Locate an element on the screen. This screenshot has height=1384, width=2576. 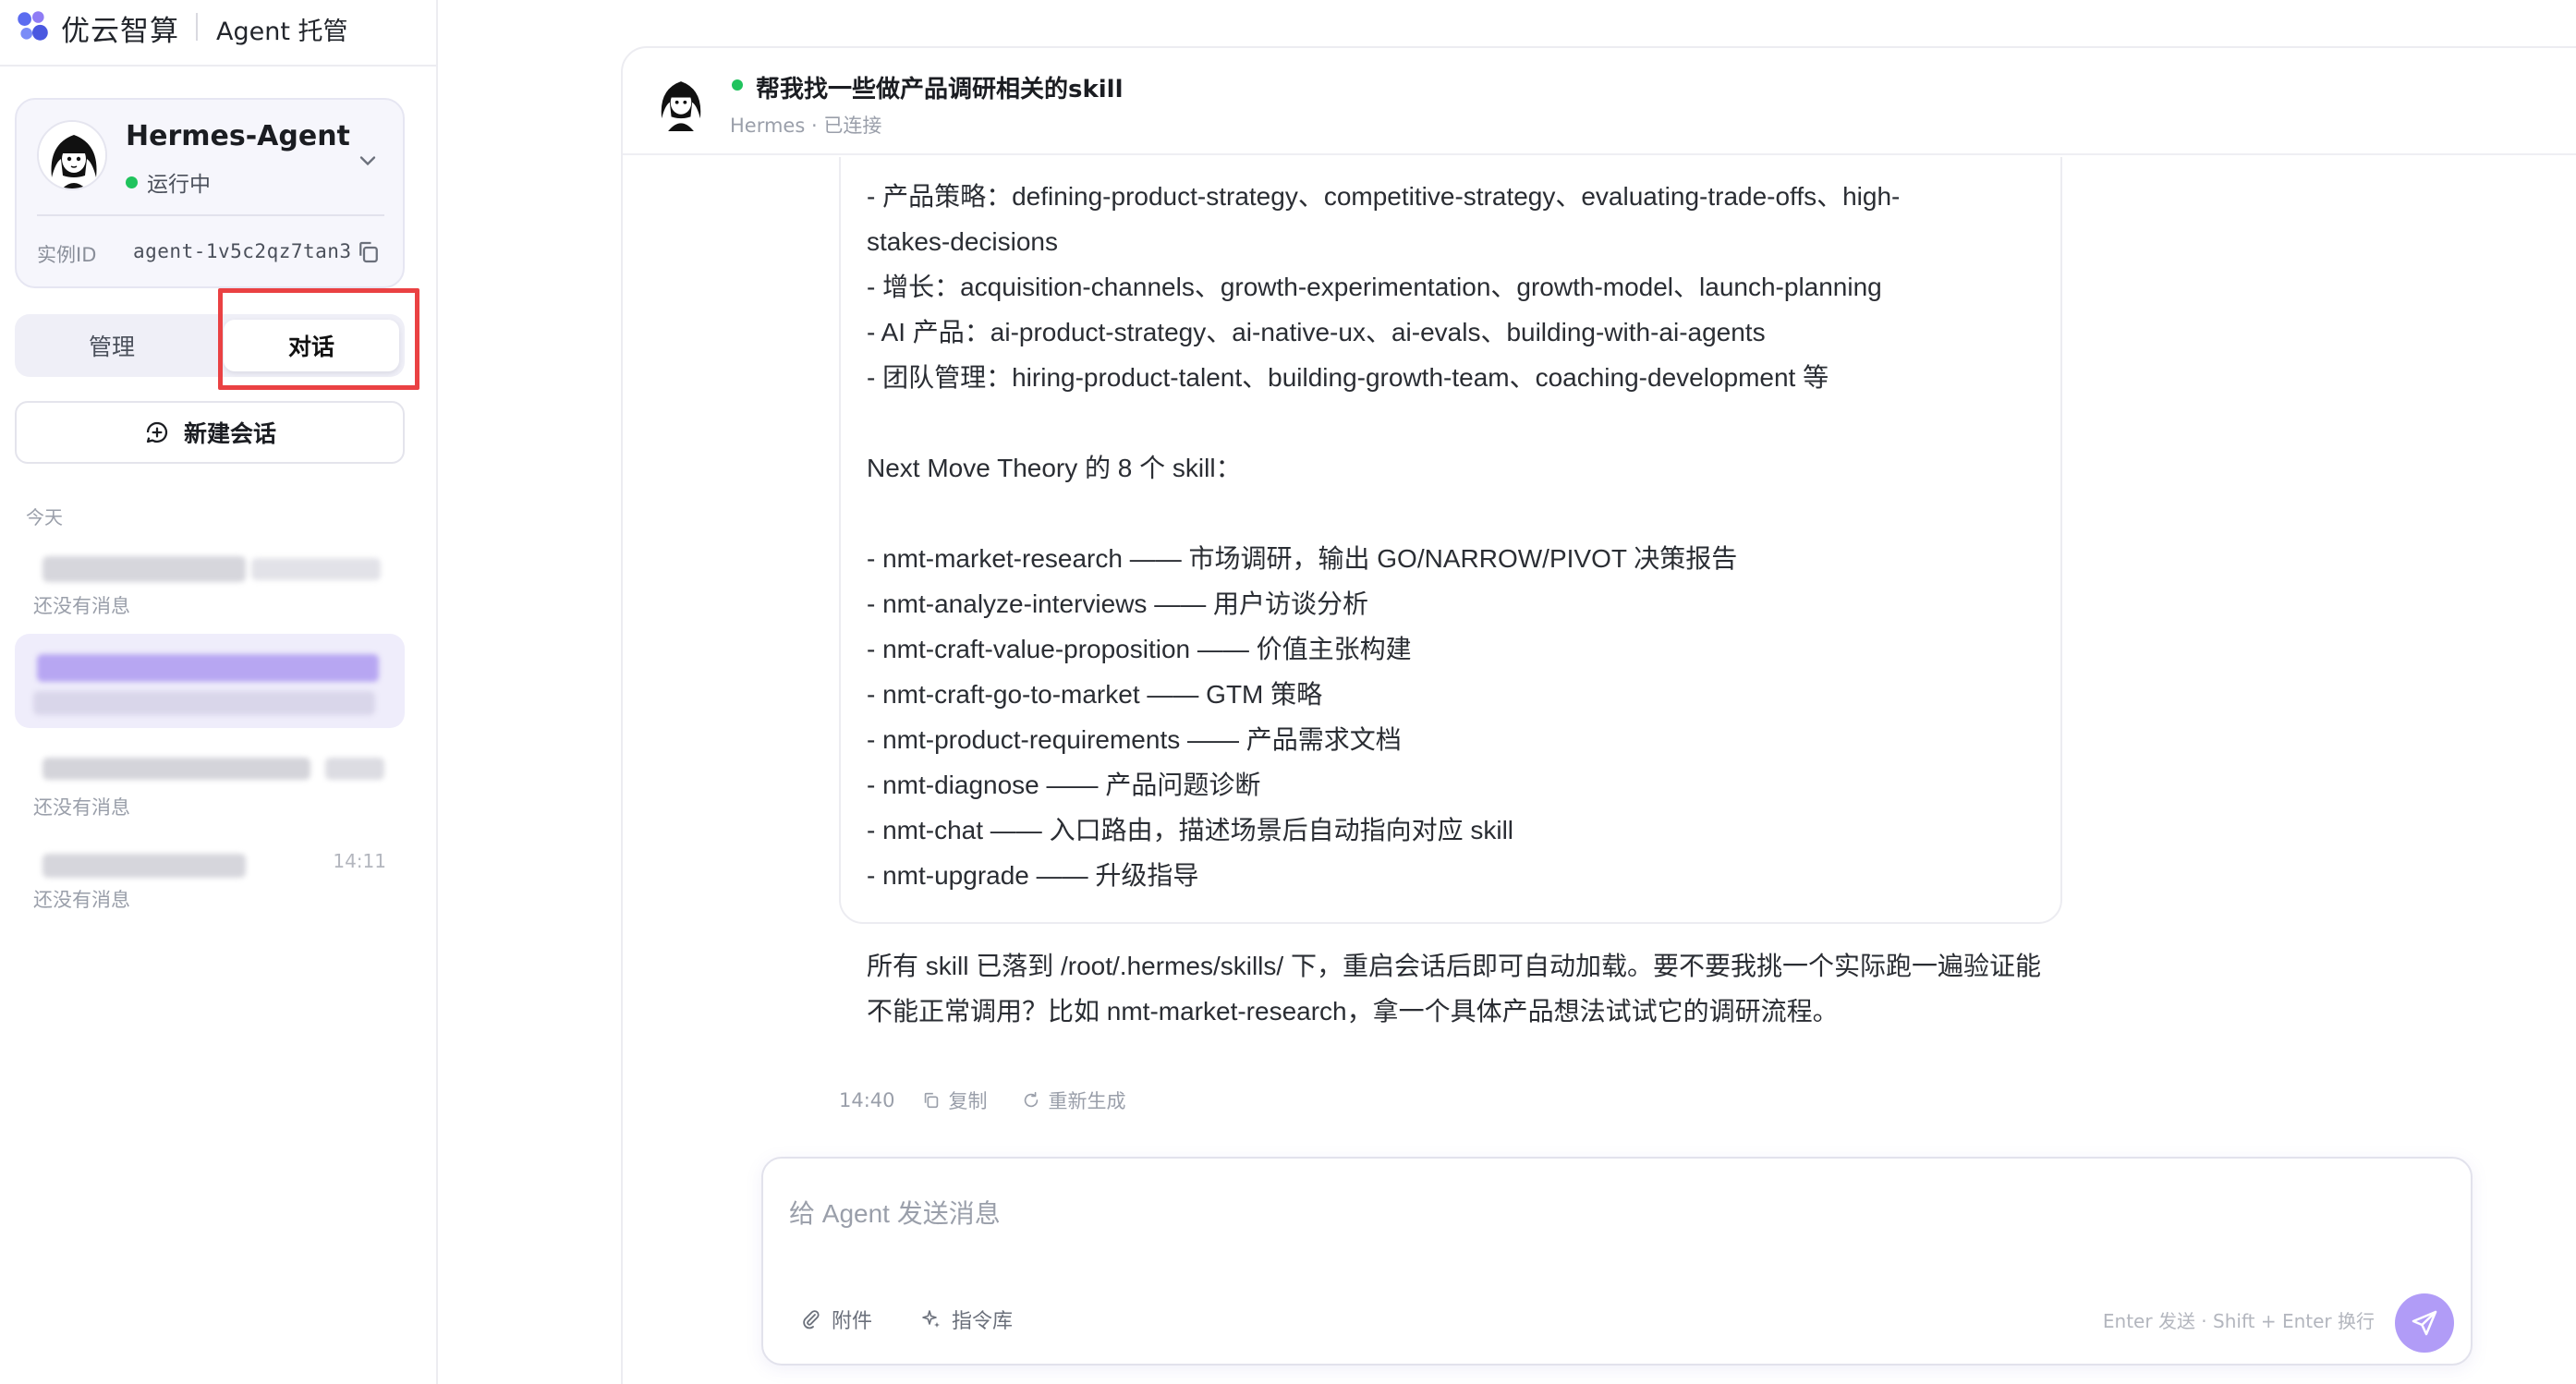
sparkle-icon is located at coordinates (931, 1319).